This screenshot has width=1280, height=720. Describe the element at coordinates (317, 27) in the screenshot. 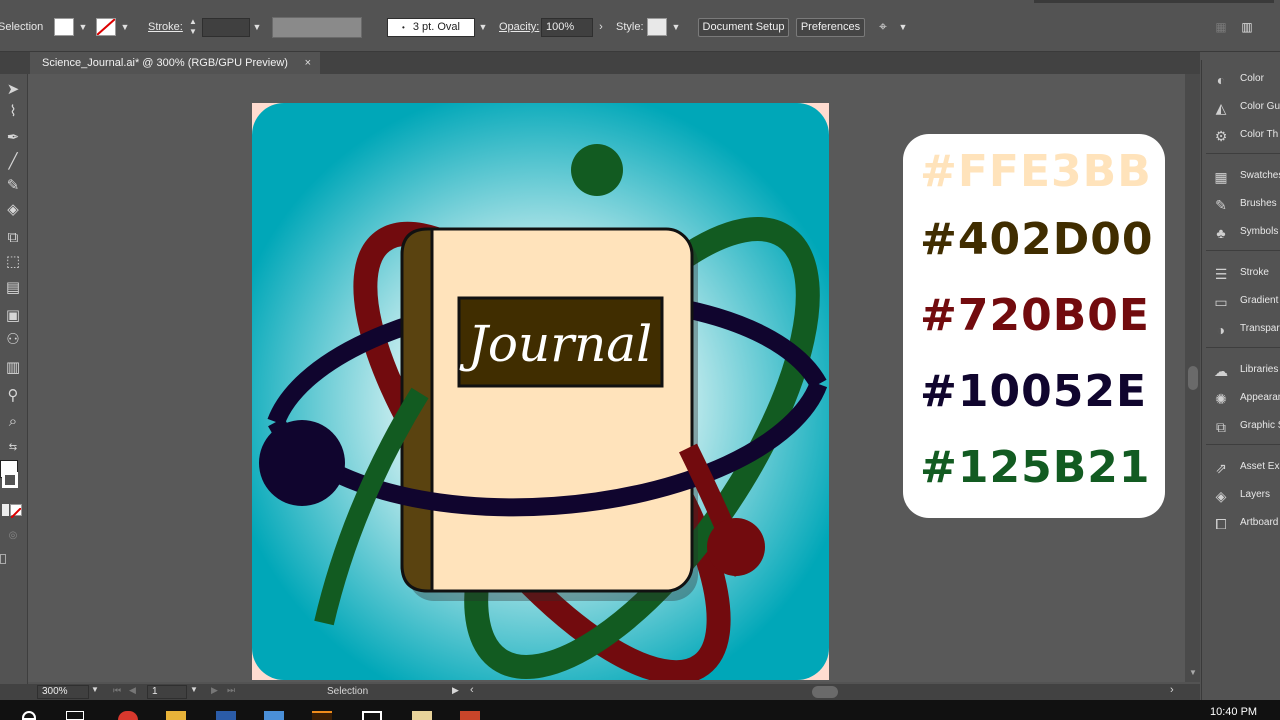

I see `variable-width-profile` at that location.